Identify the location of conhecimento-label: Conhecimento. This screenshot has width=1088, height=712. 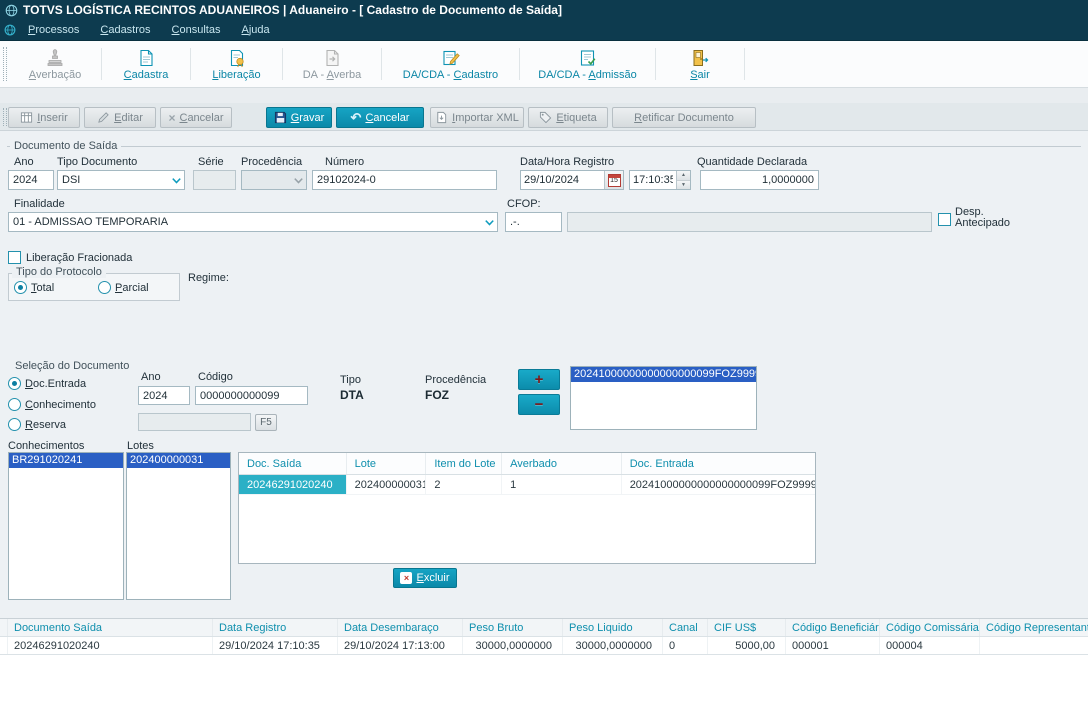
(60, 405).